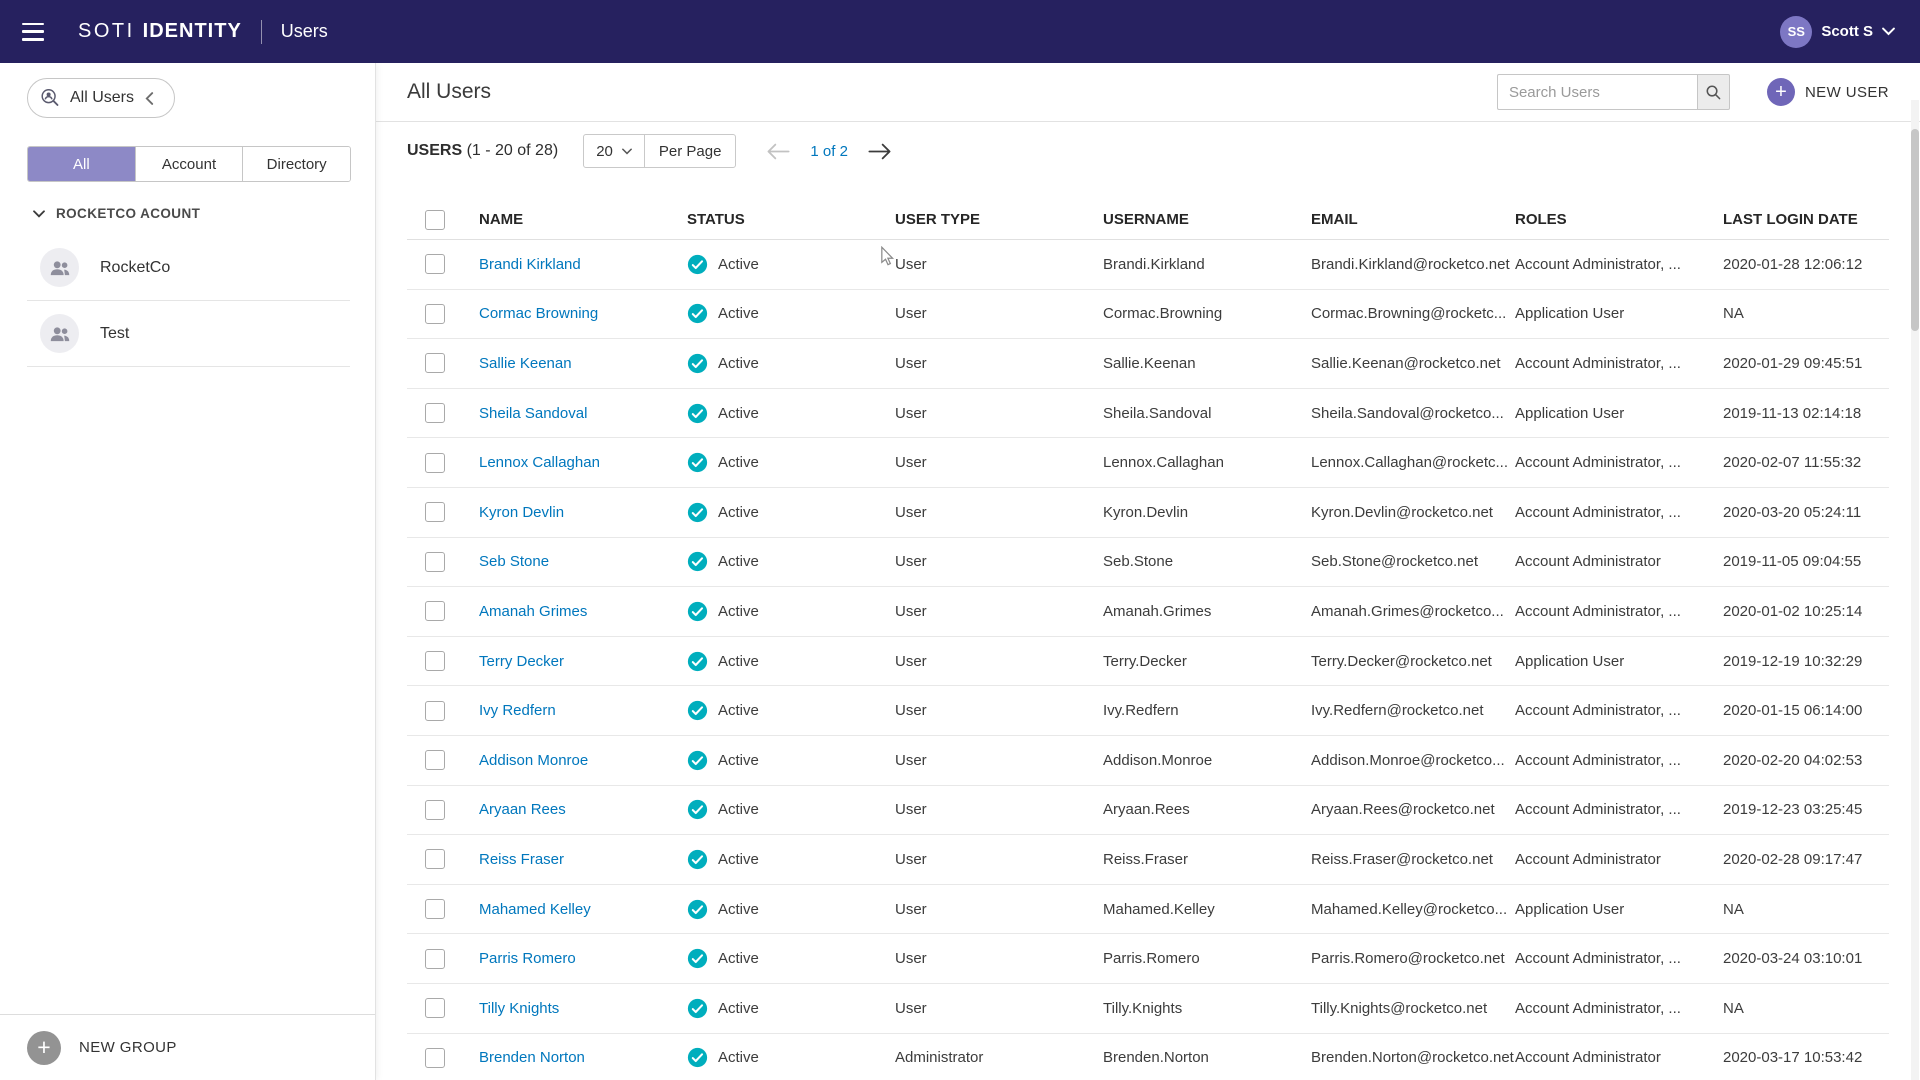 The image size is (1920, 1080). What do you see at coordinates (1158, 760) in the screenshot?
I see `username-cell: Addison.Monroe` at bounding box center [1158, 760].